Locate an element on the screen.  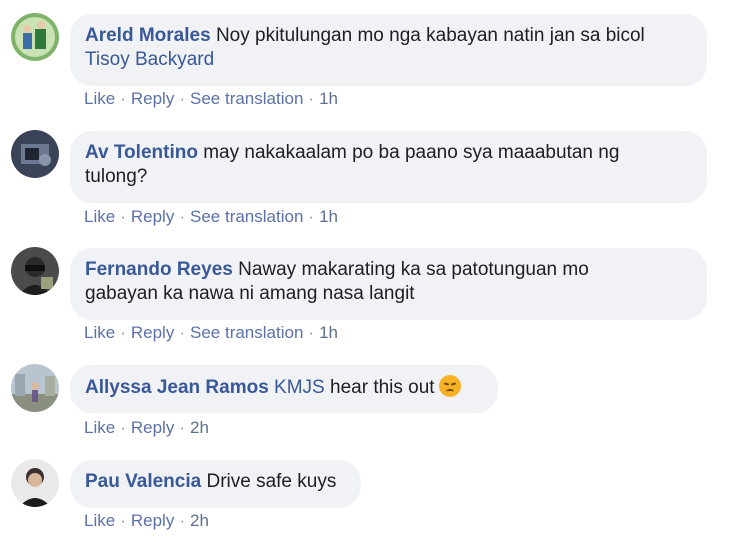
comment-text-continued: gabayan ka nawa ni amang nasa langit is located at coordinates (250, 293).